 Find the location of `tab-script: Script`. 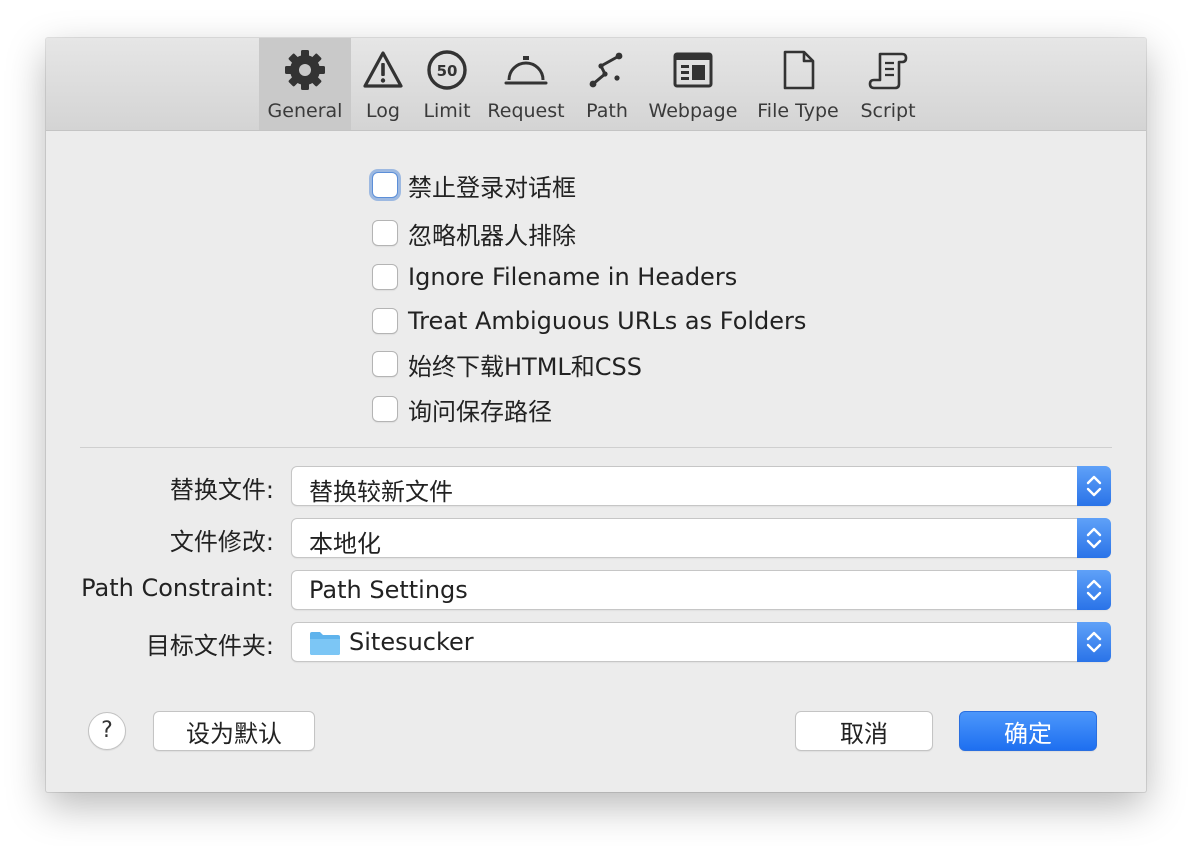

tab-script: Script is located at coordinates (888, 84).